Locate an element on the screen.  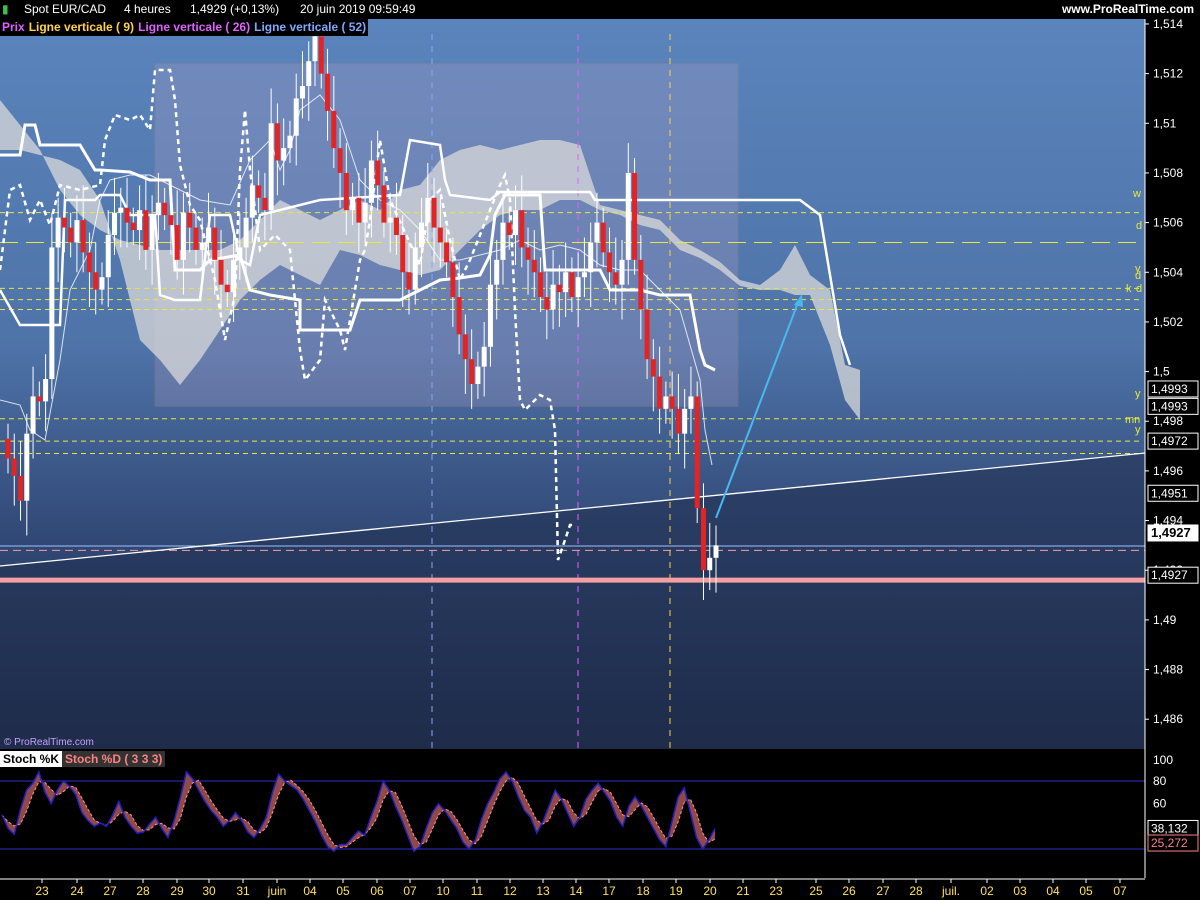
legend-vline-26: Ligne verticale ( 26) is located at coordinates (194, 27).